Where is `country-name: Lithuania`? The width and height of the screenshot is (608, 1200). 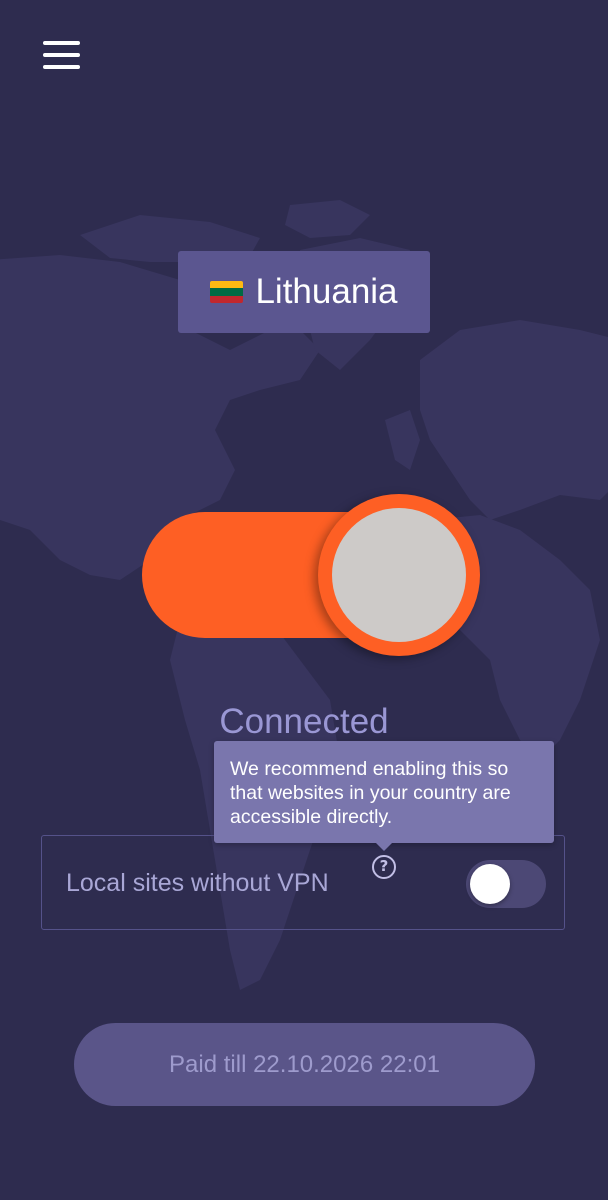 country-name: Lithuania is located at coordinates (326, 291).